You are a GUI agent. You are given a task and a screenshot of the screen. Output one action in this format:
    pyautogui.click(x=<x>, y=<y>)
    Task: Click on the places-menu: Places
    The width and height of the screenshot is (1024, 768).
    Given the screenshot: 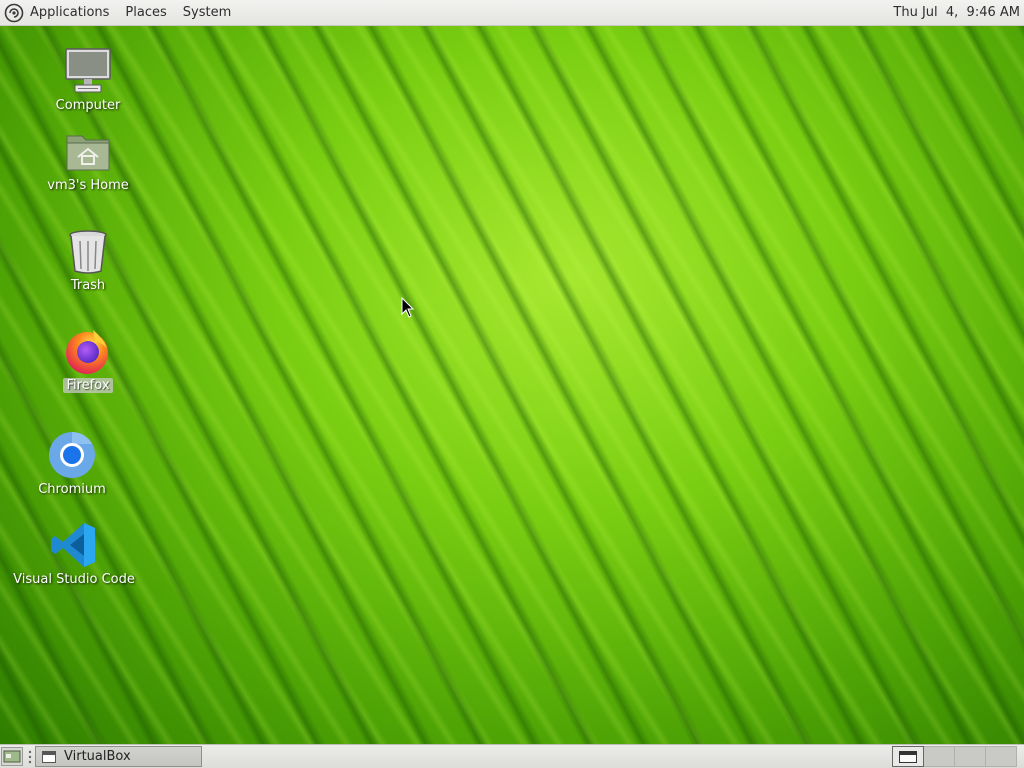 What is the action you would take?
    pyautogui.click(x=145, y=13)
    